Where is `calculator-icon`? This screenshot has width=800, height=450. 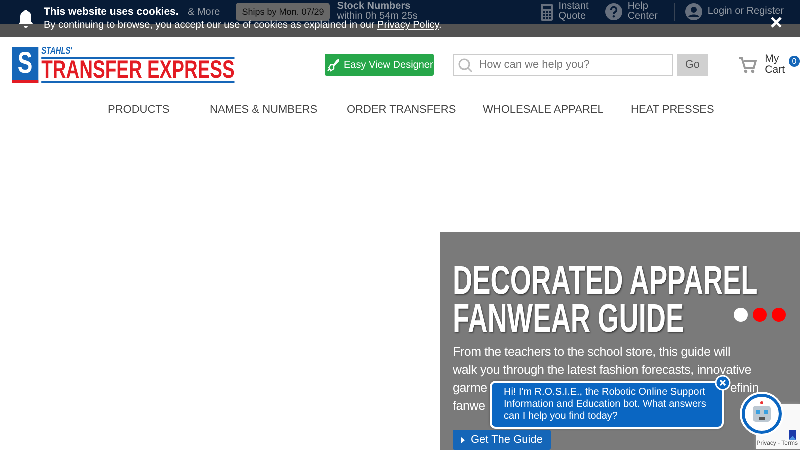
calculator-icon is located at coordinates (547, 12).